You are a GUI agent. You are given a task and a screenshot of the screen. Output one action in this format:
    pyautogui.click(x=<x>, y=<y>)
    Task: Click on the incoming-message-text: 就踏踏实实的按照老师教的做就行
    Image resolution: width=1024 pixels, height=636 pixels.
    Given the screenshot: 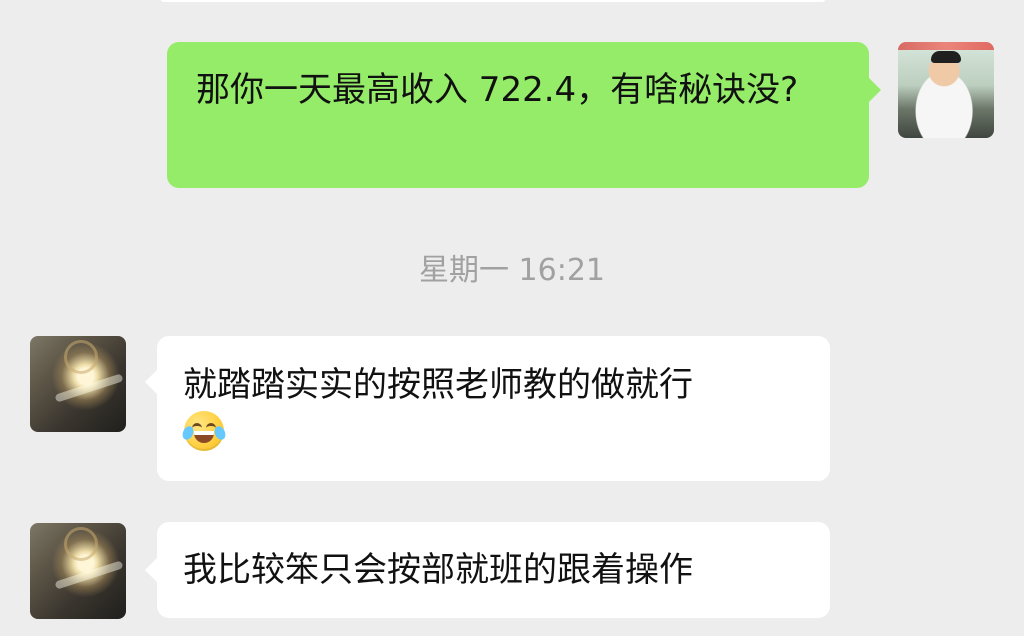 What is the action you would take?
    pyautogui.click(x=438, y=385)
    